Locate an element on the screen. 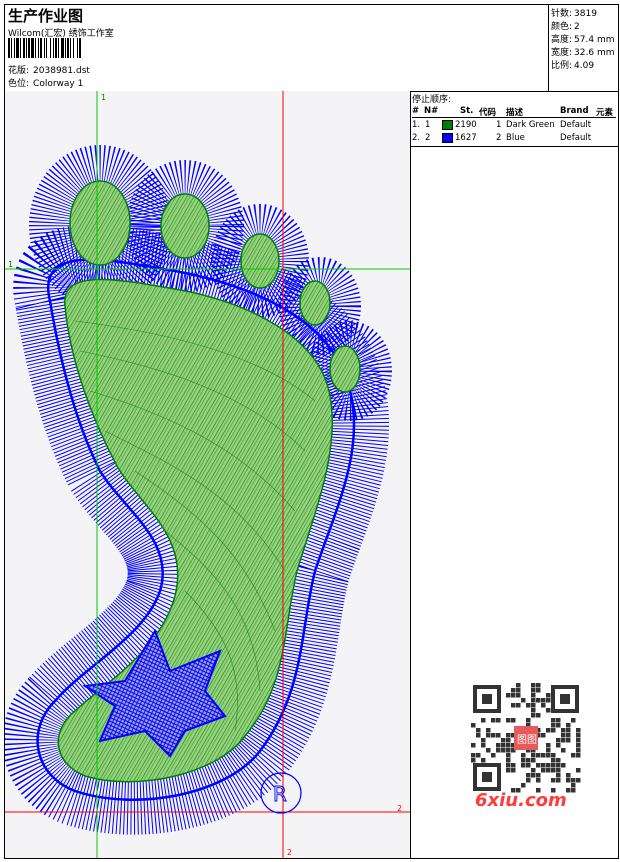  col-stitches: St. is located at coordinates (467, 111).